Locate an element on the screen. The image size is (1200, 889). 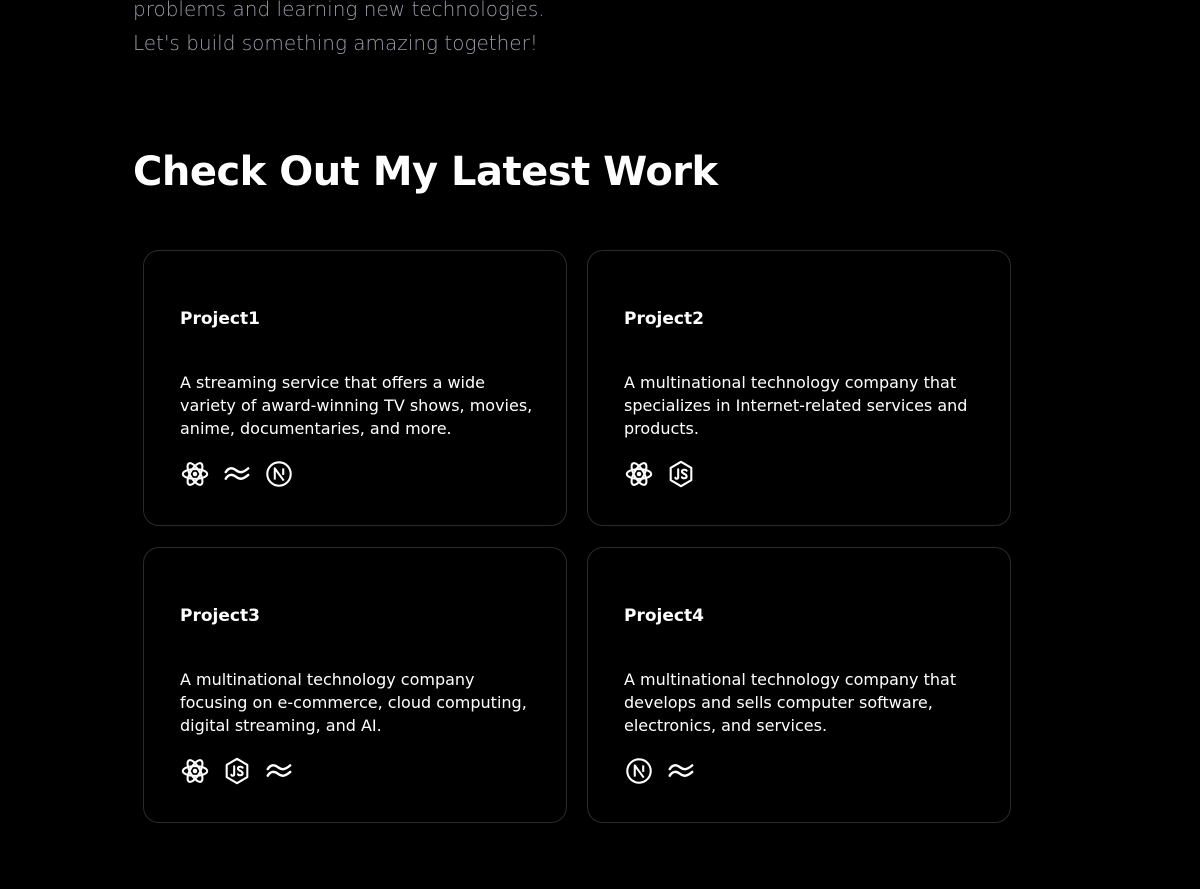
intro-line-2: Let's build something amazing together! is located at coordinates (335, 43).